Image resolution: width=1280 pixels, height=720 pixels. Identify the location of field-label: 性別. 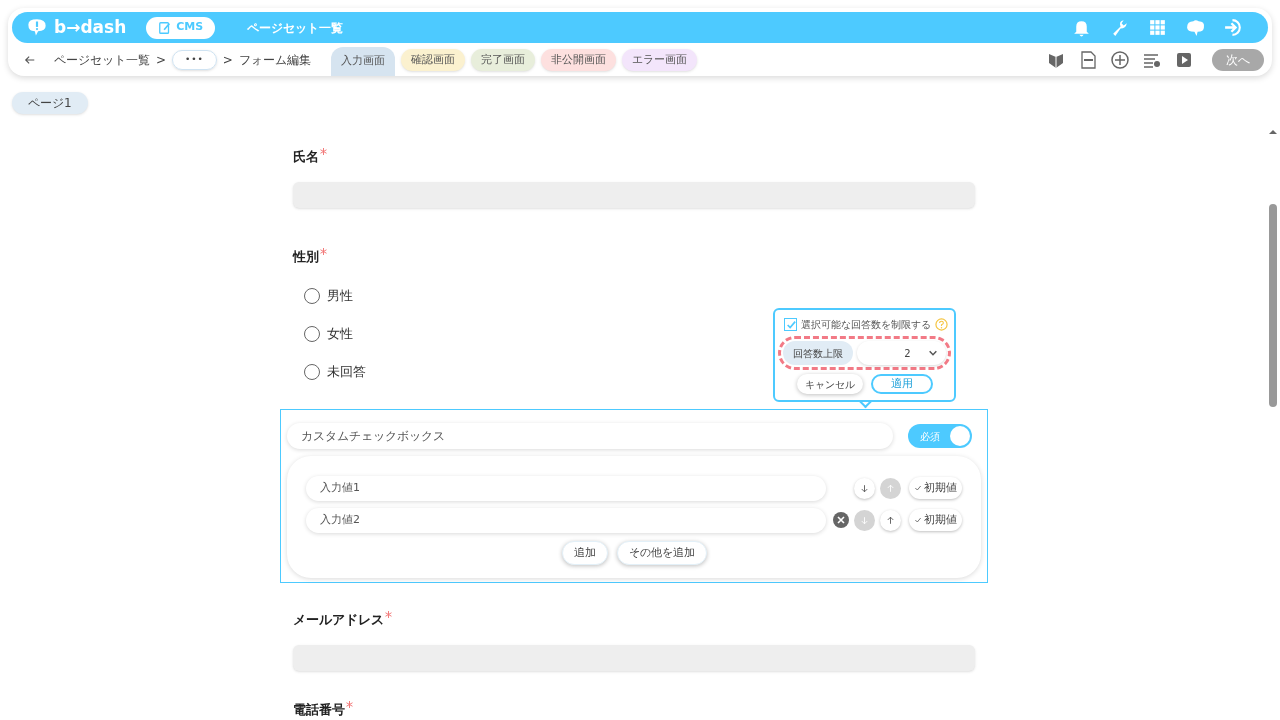
(306, 257).